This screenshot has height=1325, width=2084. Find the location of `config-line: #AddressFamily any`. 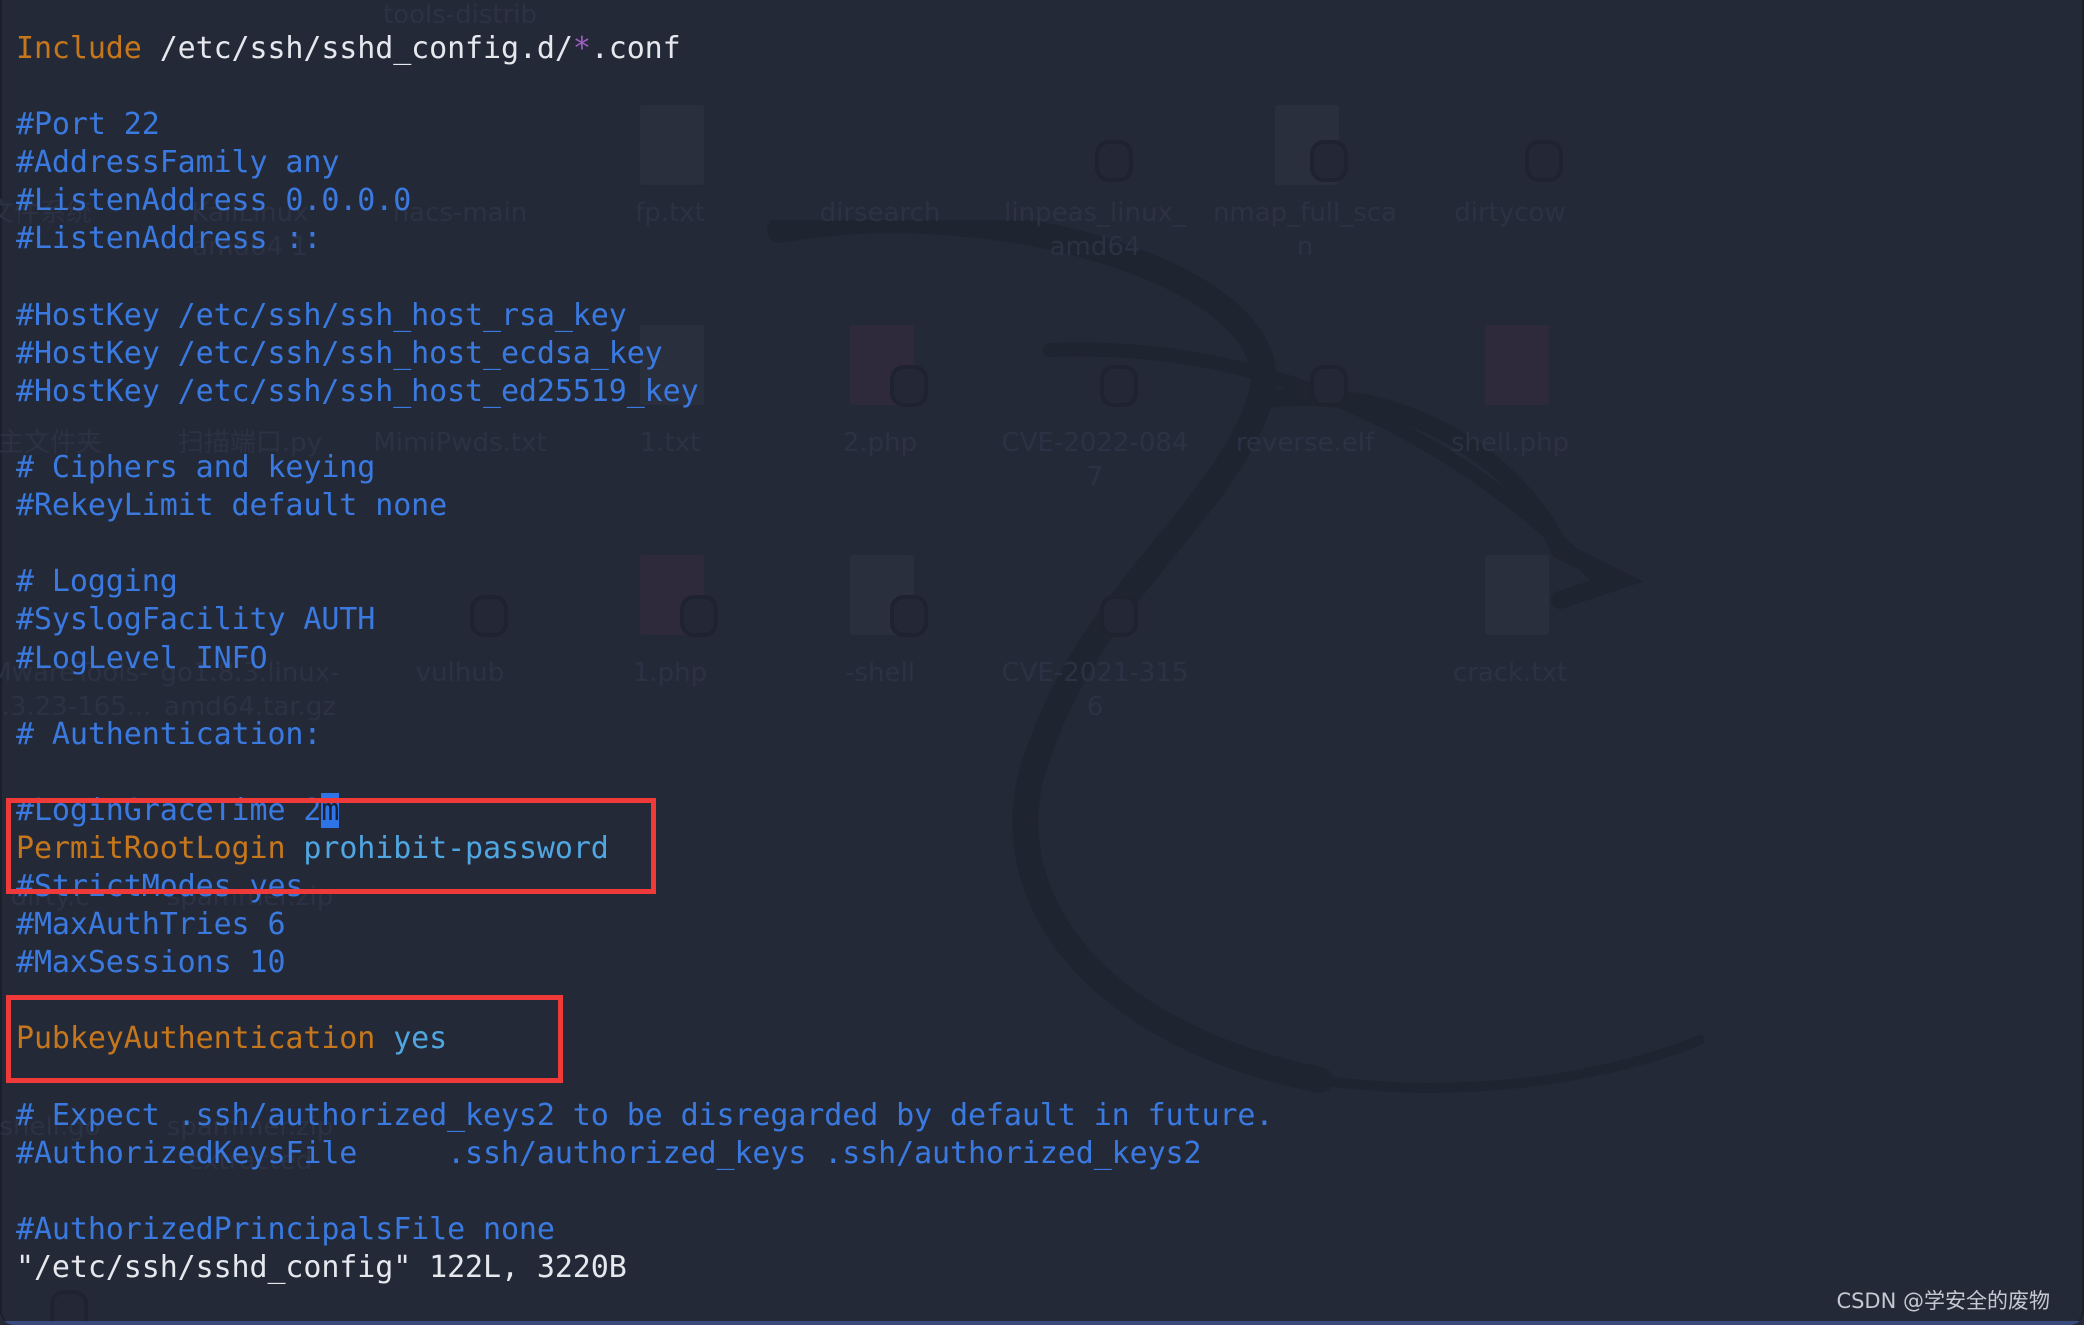

config-line: #AddressFamily any is located at coordinates (644, 163).